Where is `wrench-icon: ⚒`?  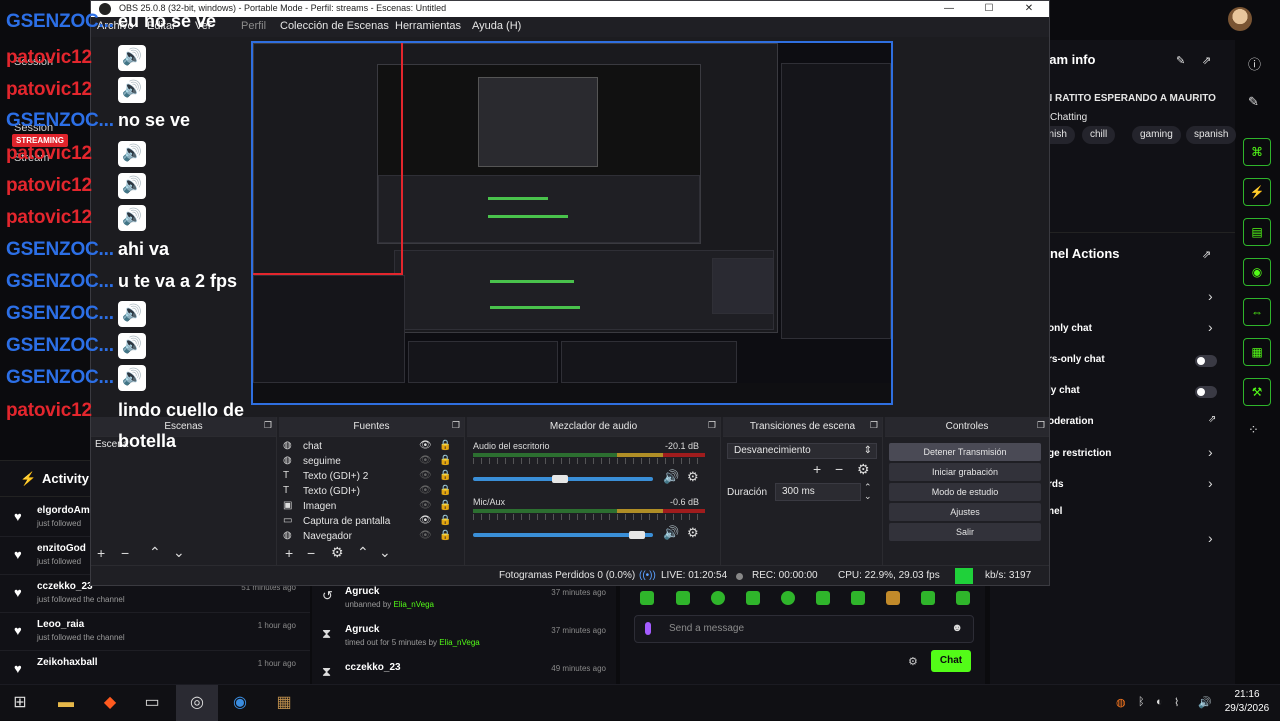
wrench-icon: ⚒ is located at coordinates (1257, 392).